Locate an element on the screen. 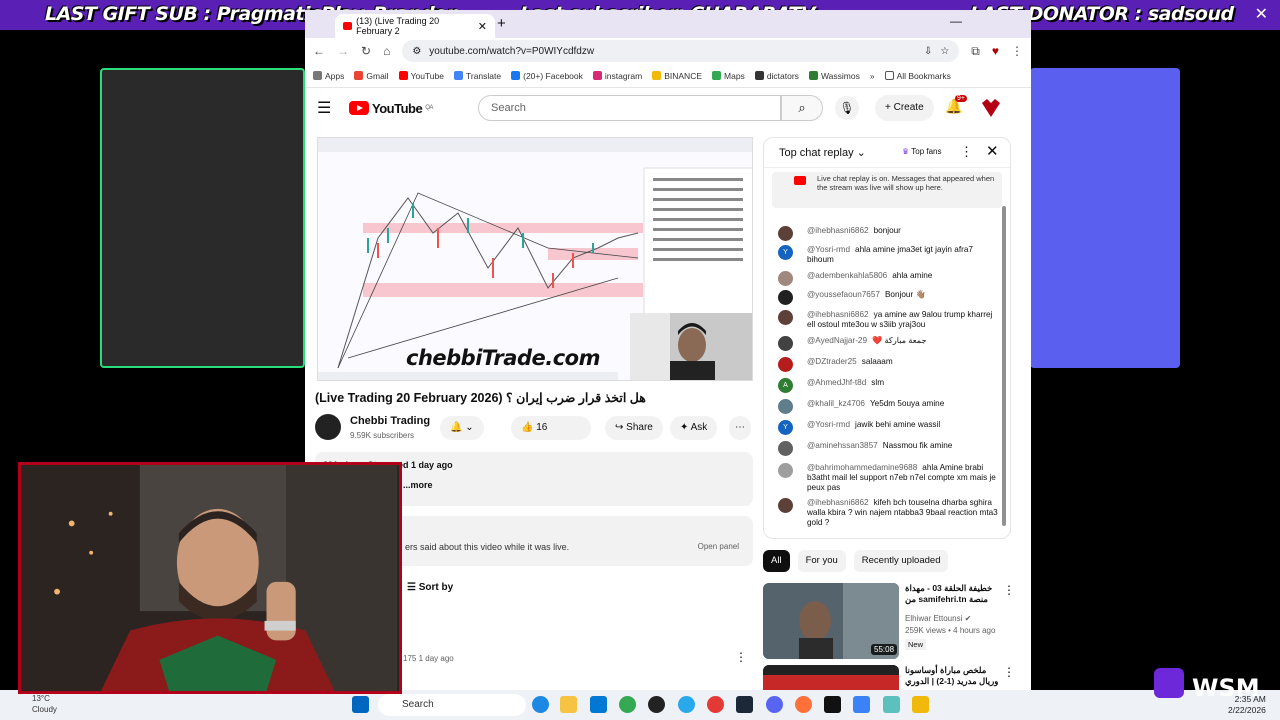 The height and width of the screenshot is (720, 1280). ask-button: ✦ Ask is located at coordinates (694, 428).